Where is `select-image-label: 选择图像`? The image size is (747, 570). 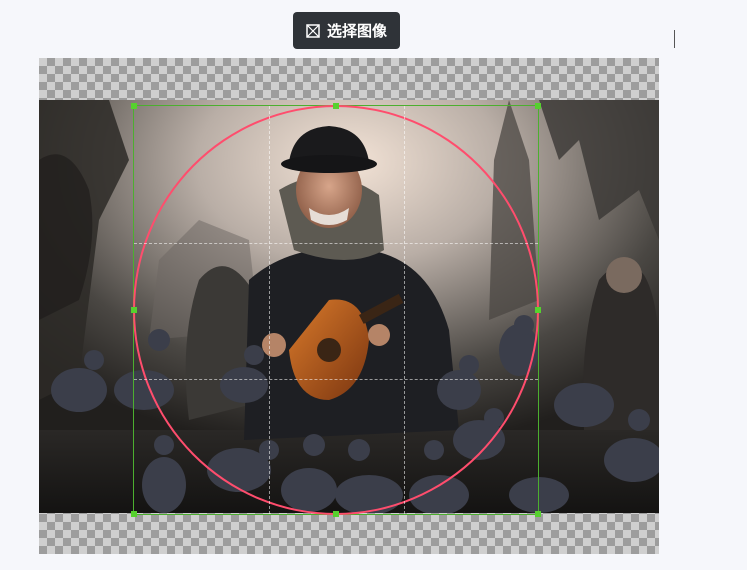 select-image-label: 选择图像 is located at coordinates (357, 31).